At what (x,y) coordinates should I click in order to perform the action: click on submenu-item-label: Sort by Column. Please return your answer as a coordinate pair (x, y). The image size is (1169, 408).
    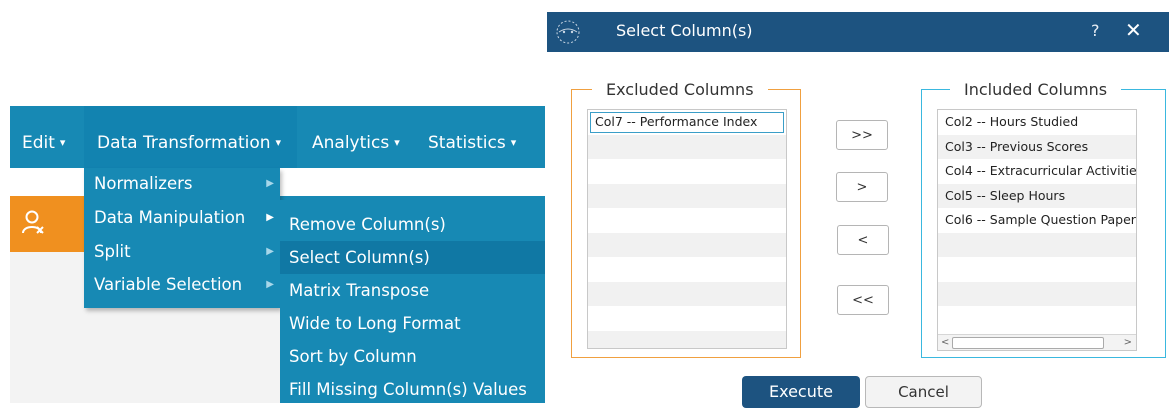
    Looking at the image, I should click on (353, 356).